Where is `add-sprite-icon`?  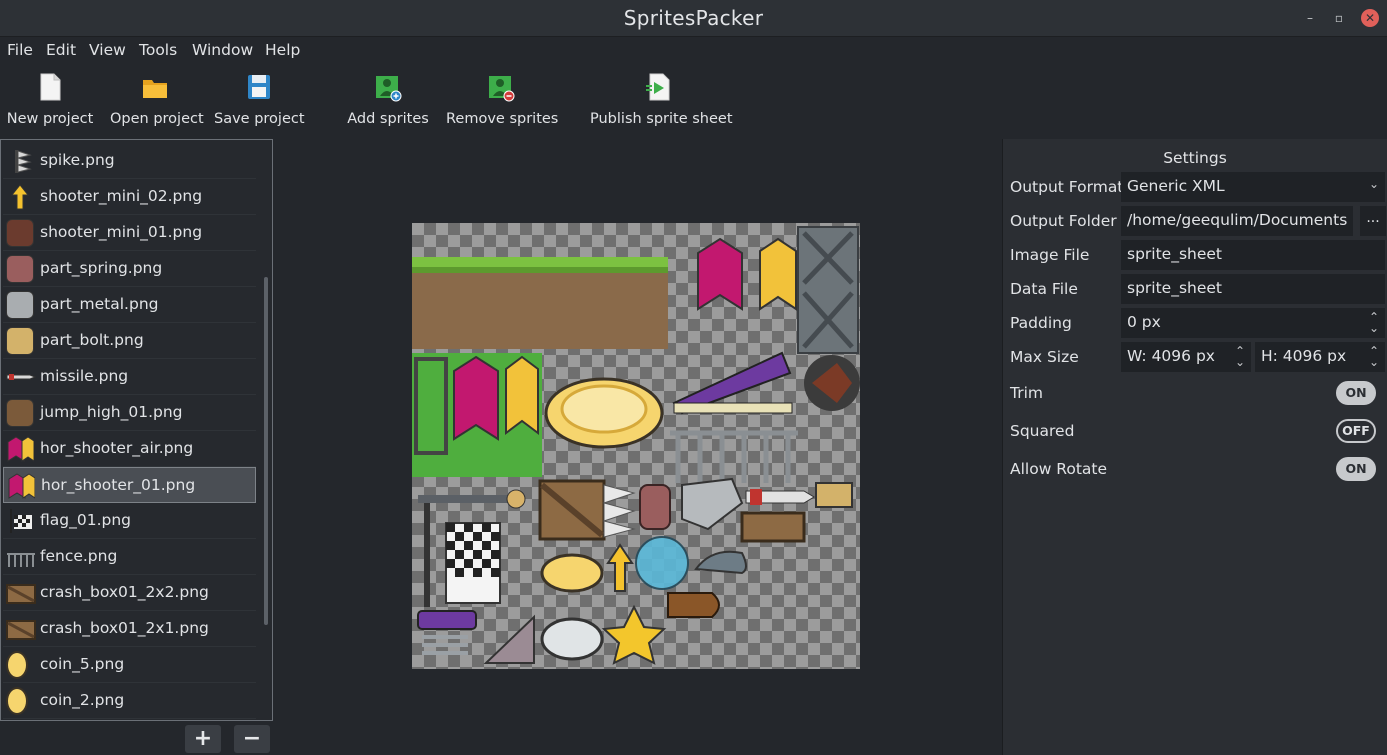
add-sprite-icon is located at coordinates (389, 89).